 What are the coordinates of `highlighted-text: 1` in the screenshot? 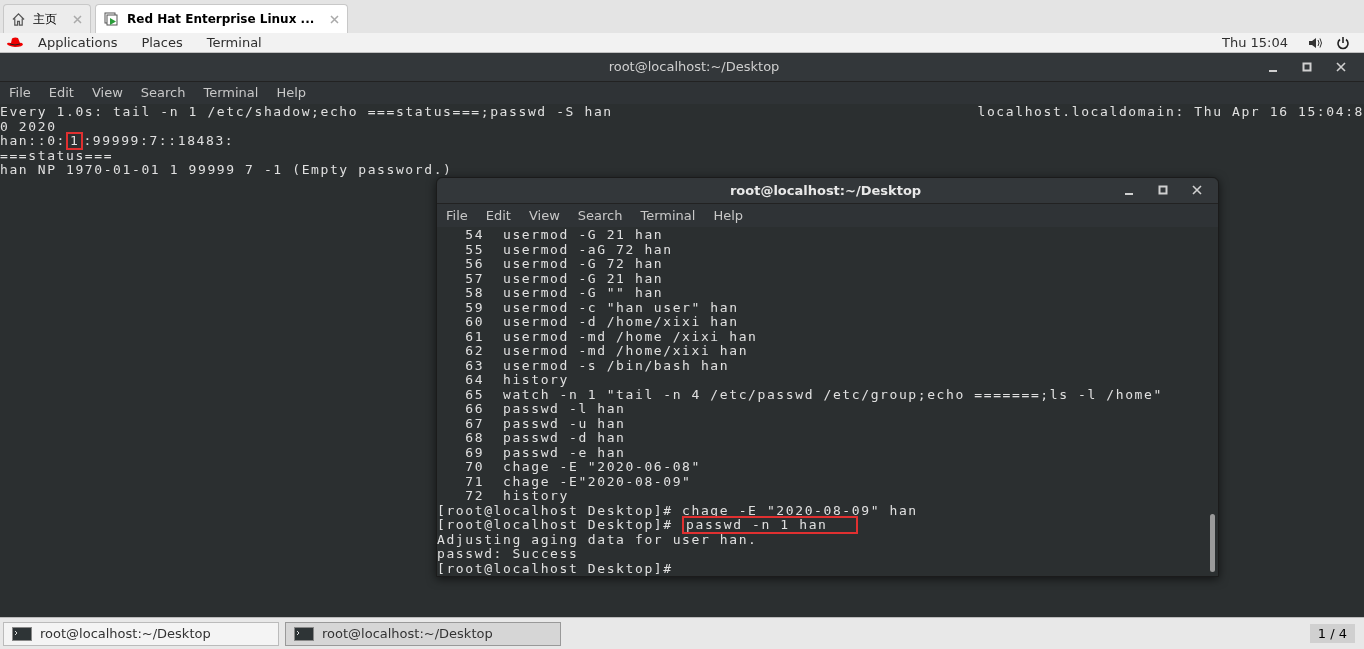 It's located at (75, 141).